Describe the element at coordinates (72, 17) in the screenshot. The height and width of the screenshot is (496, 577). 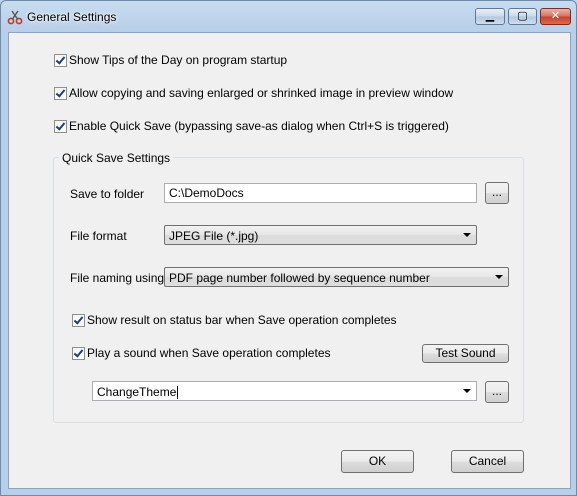
I see `window-title: General Settings` at that location.